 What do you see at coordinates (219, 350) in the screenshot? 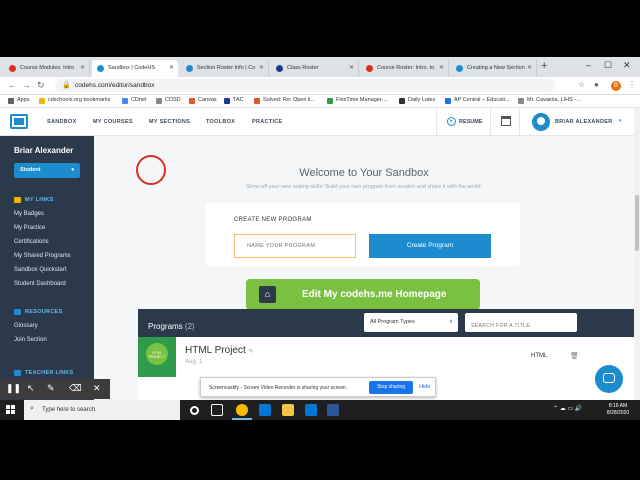
I see `program-name: HTML Project ✎` at bounding box center [219, 350].